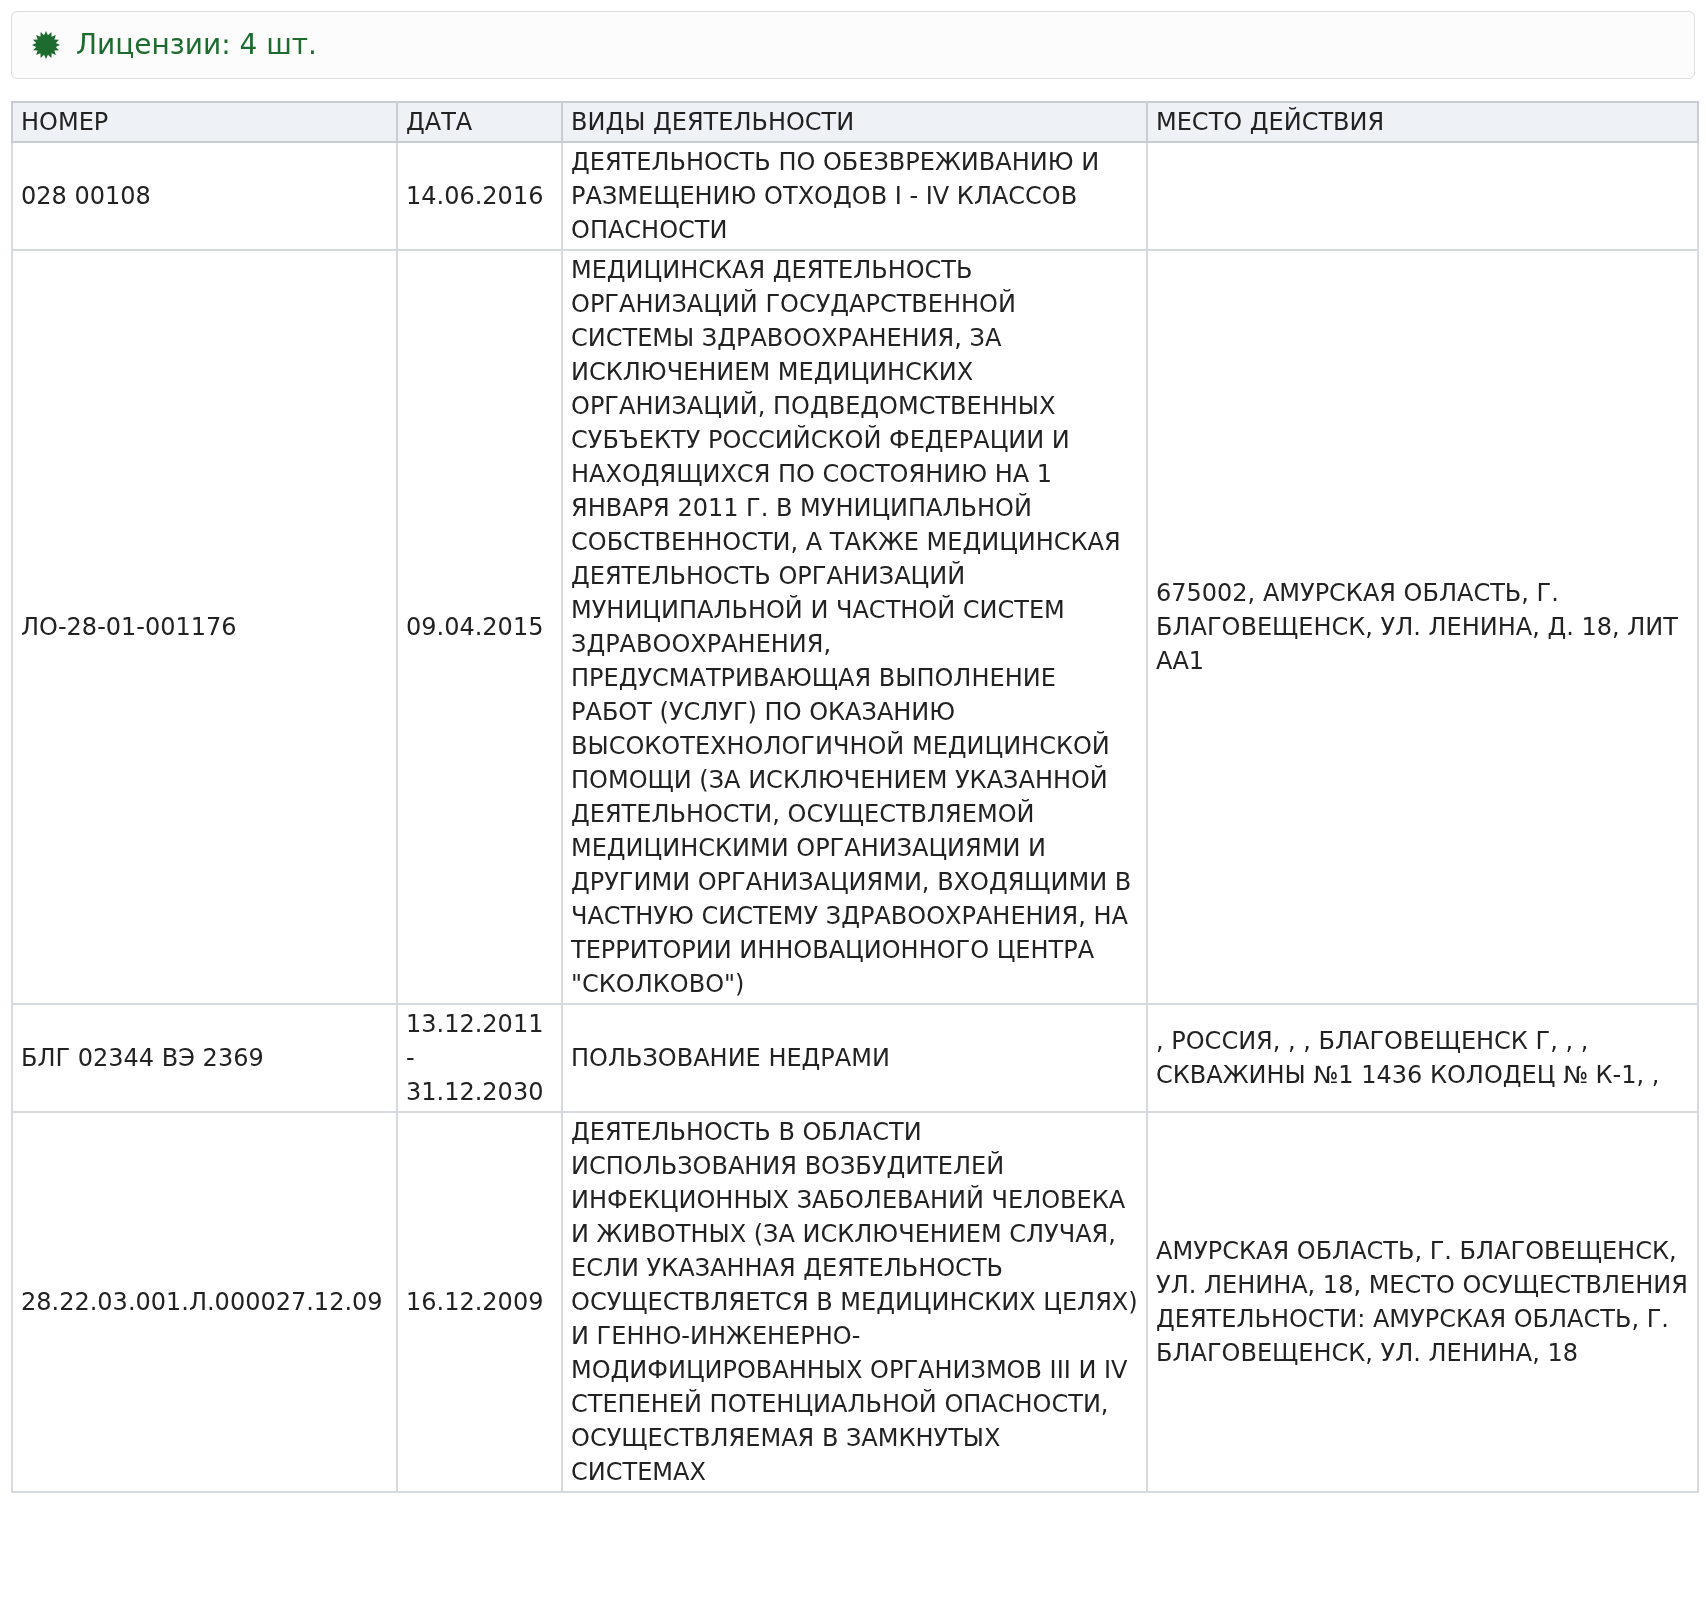 The image size is (1706, 1608). I want to click on table-cell: БЛГ 02344 ВЭ 2369, so click(142, 1058).